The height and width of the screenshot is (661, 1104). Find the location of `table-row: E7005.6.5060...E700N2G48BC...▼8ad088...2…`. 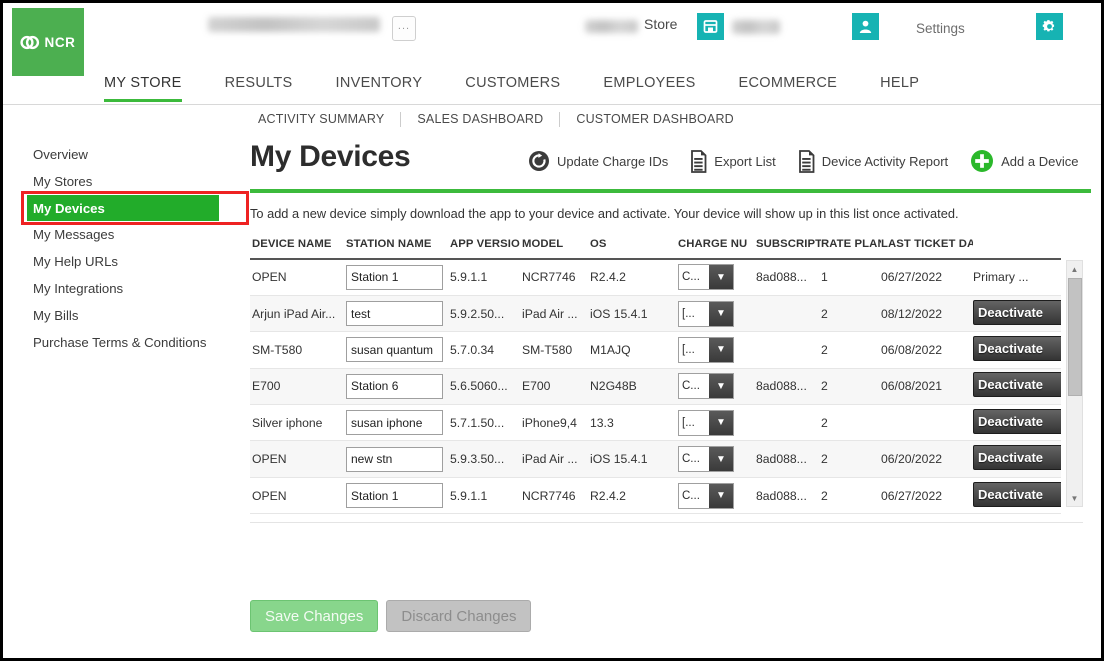

table-row: E7005.6.5060...E700N2G48BC...▼8ad088...2… is located at coordinates (655, 387).